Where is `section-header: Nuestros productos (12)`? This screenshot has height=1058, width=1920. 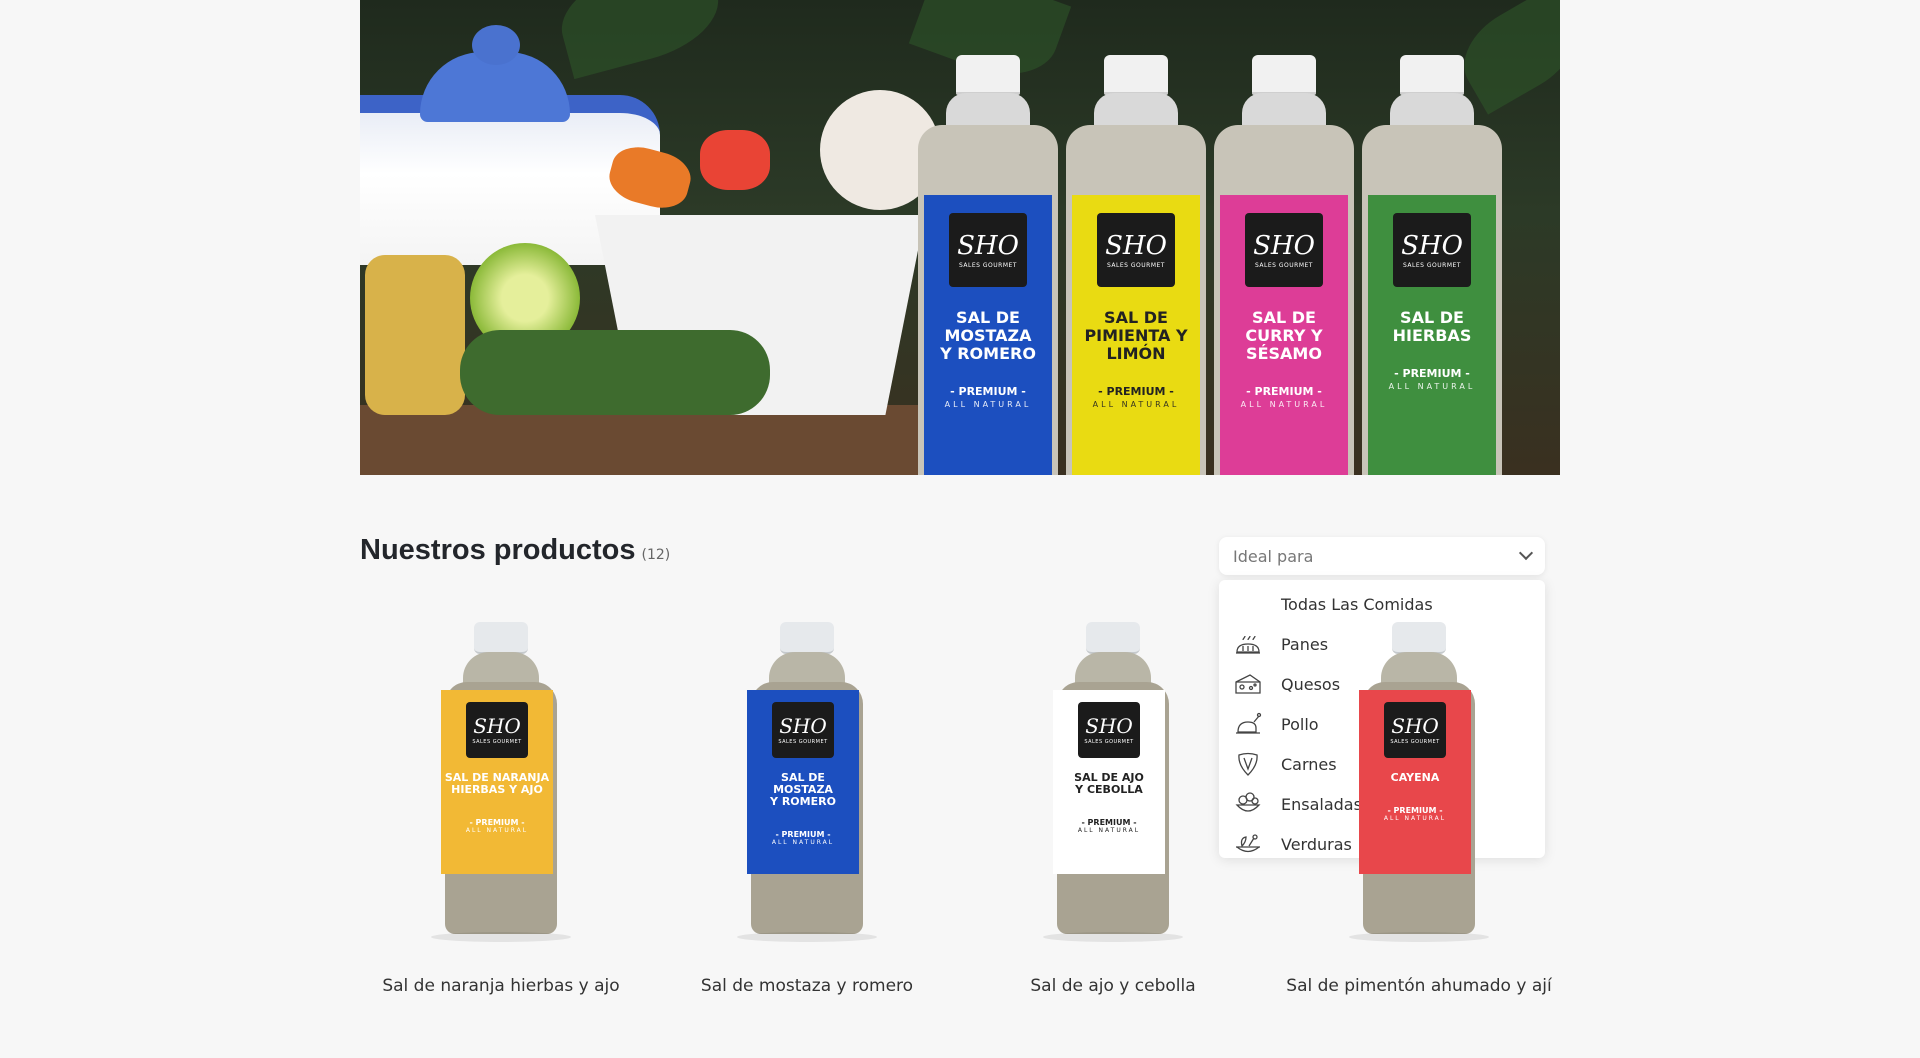 section-header: Nuestros productos (12) is located at coordinates (515, 550).